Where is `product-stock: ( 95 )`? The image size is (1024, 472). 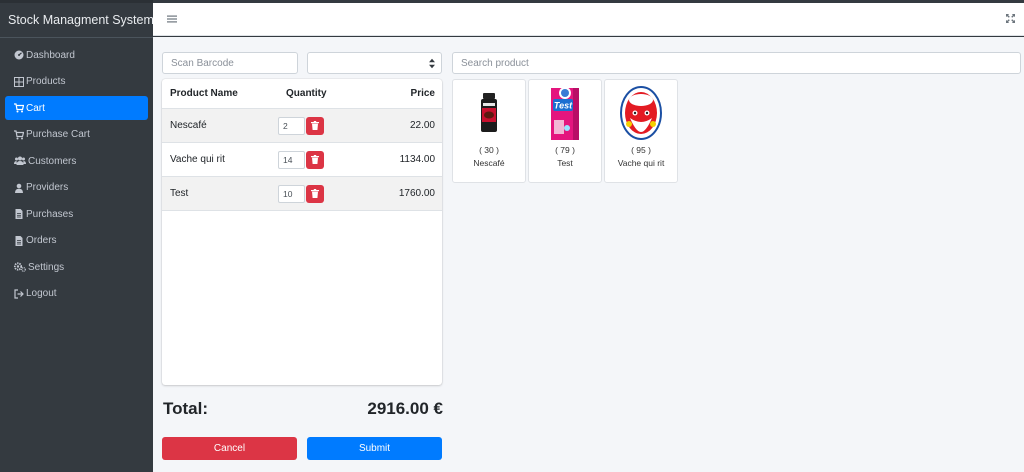 product-stock: ( 95 ) is located at coordinates (641, 150).